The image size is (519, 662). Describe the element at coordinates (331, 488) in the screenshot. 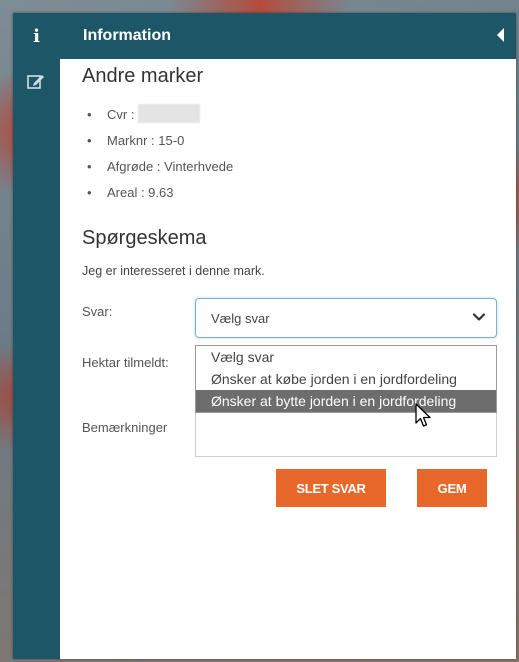

I see `delete-answer-button: SLET SVAR` at that location.